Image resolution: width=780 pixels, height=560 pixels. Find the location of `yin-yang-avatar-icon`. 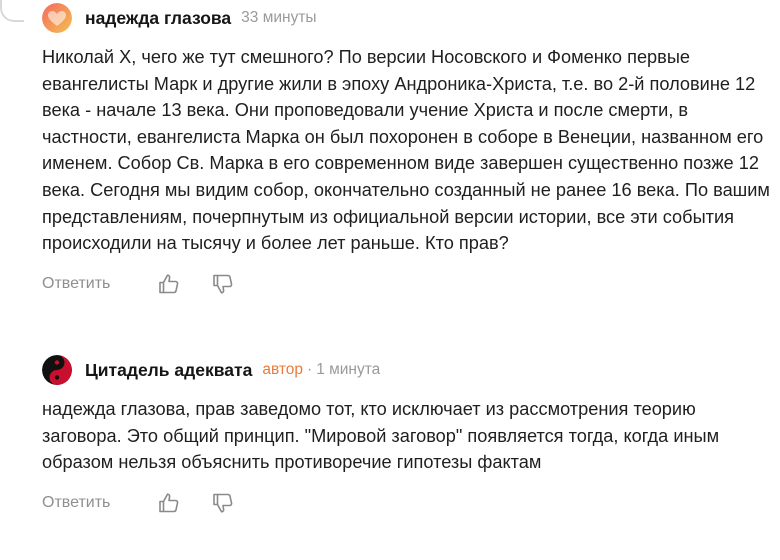

yin-yang-avatar-icon is located at coordinates (57, 370).